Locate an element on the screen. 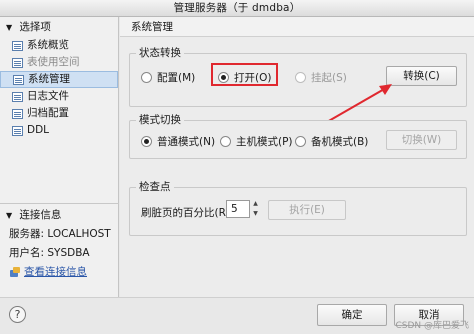 The image size is (474, 334). connection-icon is located at coordinates (14, 272).